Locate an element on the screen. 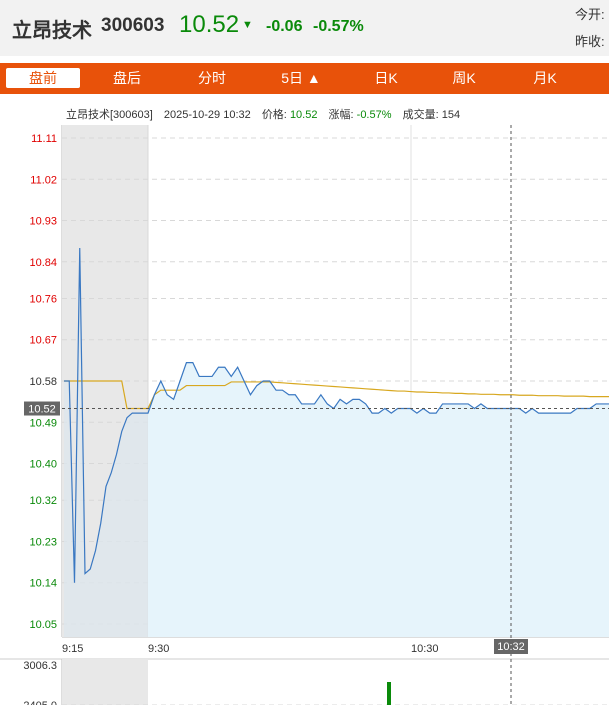 This screenshot has height=705, width=609. volume-tick-label: 3006.3 is located at coordinates (40, 666).